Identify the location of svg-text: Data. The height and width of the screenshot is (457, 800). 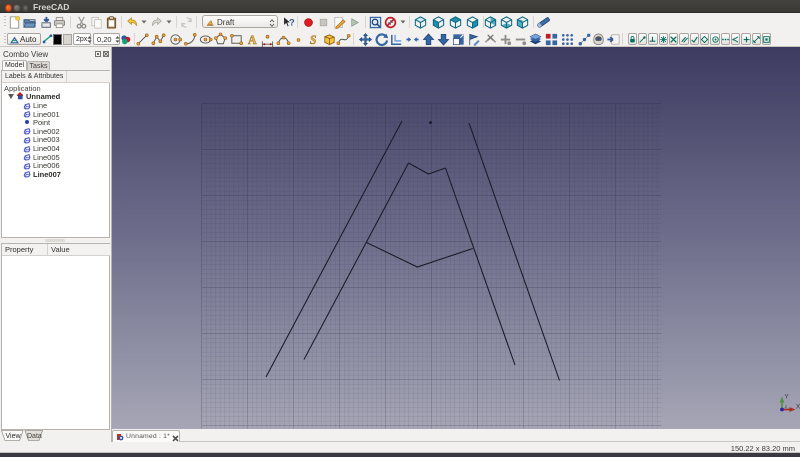
(34, 436).